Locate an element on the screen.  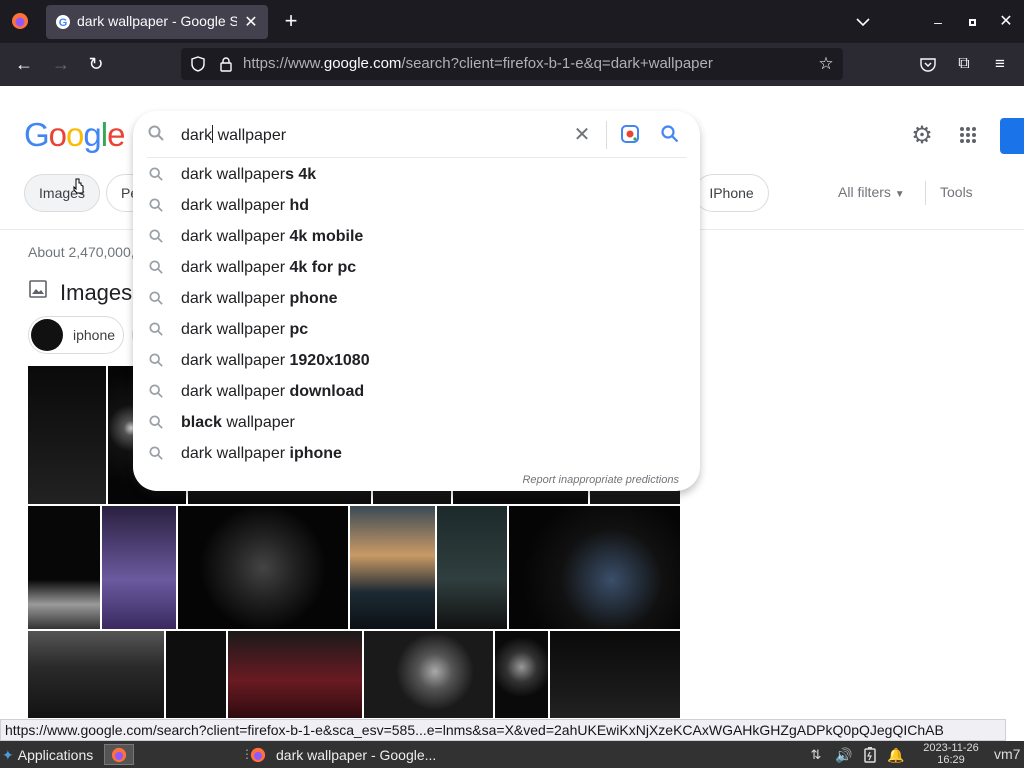
filter-chip-iphone: iphone is located at coordinates (76, 335).